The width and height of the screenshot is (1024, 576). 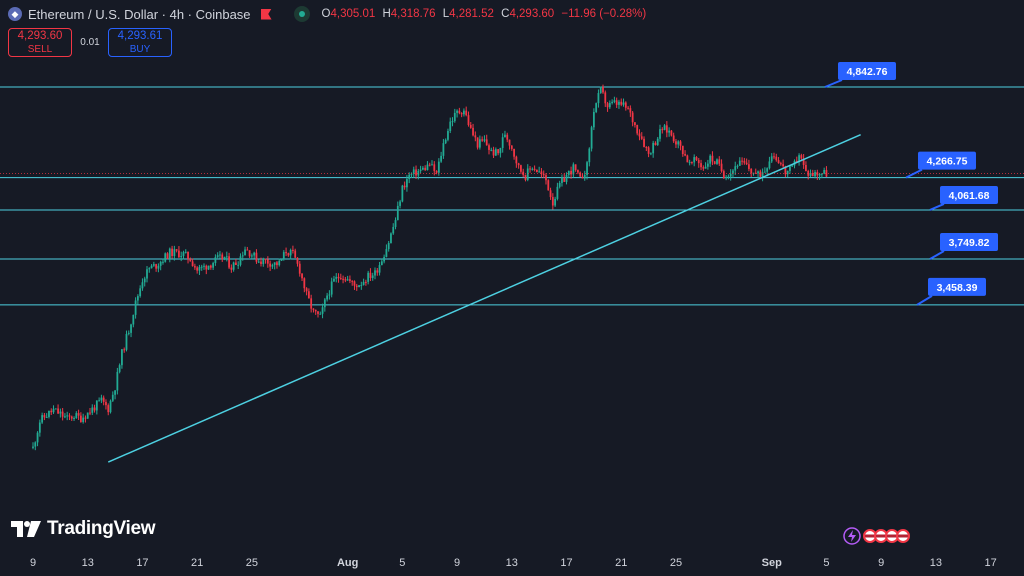 I want to click on x-tick-label: Sep, so click(x=772, y=563).